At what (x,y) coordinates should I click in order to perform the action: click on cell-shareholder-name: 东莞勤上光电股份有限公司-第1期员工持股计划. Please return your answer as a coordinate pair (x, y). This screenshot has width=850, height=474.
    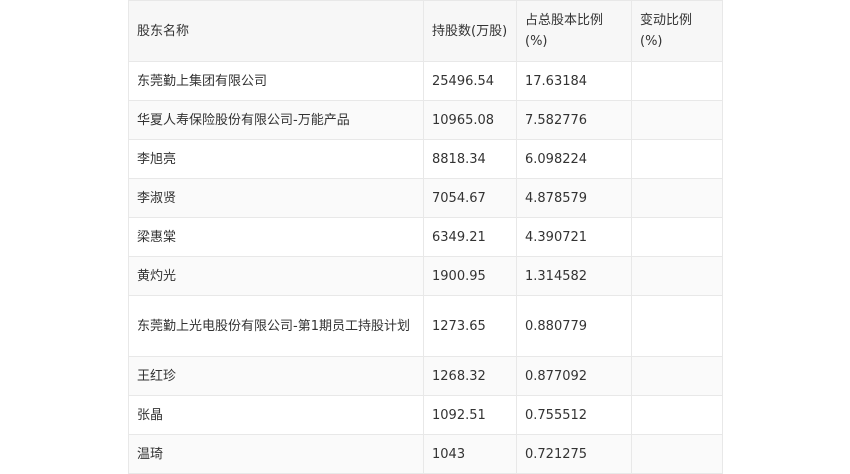
    Looking at the image, I should click on (276, 326).